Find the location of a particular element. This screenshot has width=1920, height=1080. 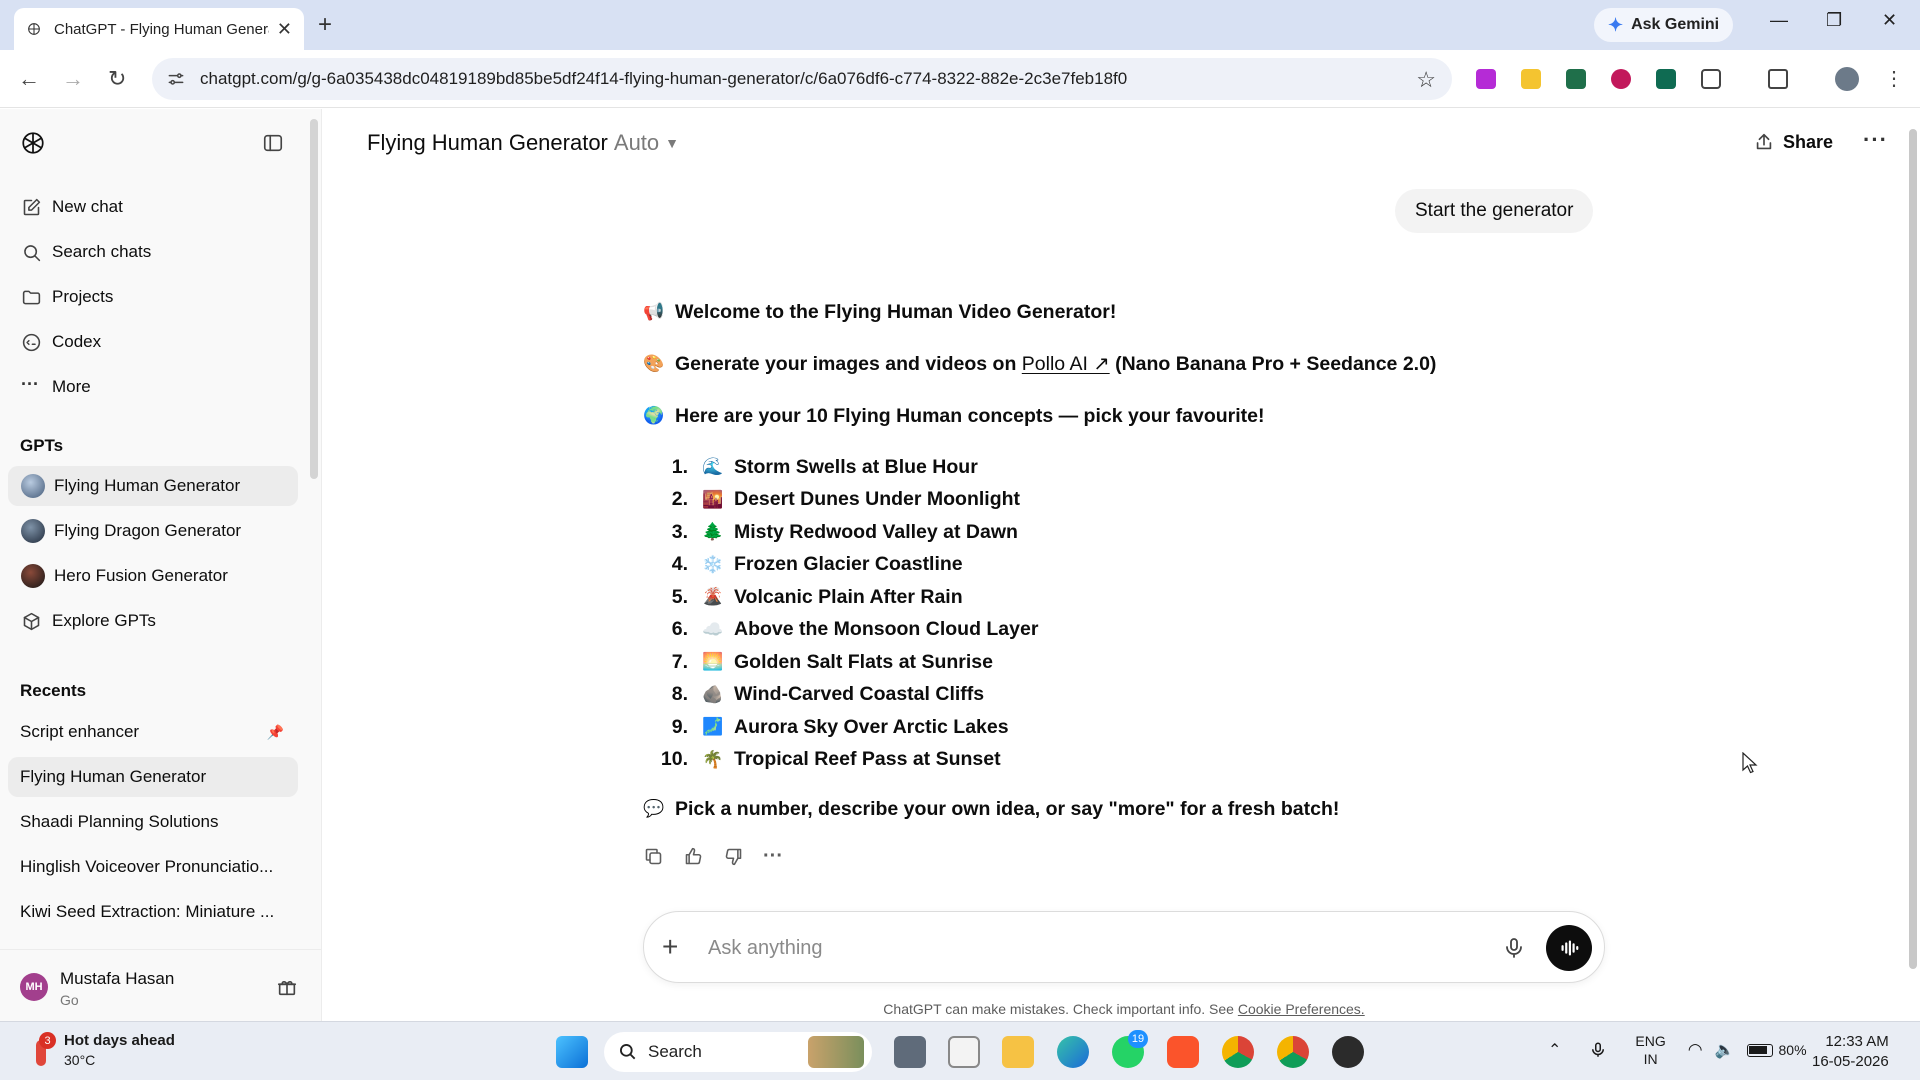

list-item: 10. 🌴 Tropical Reef Pass at Sunset is located at coordinates (1093, 760).